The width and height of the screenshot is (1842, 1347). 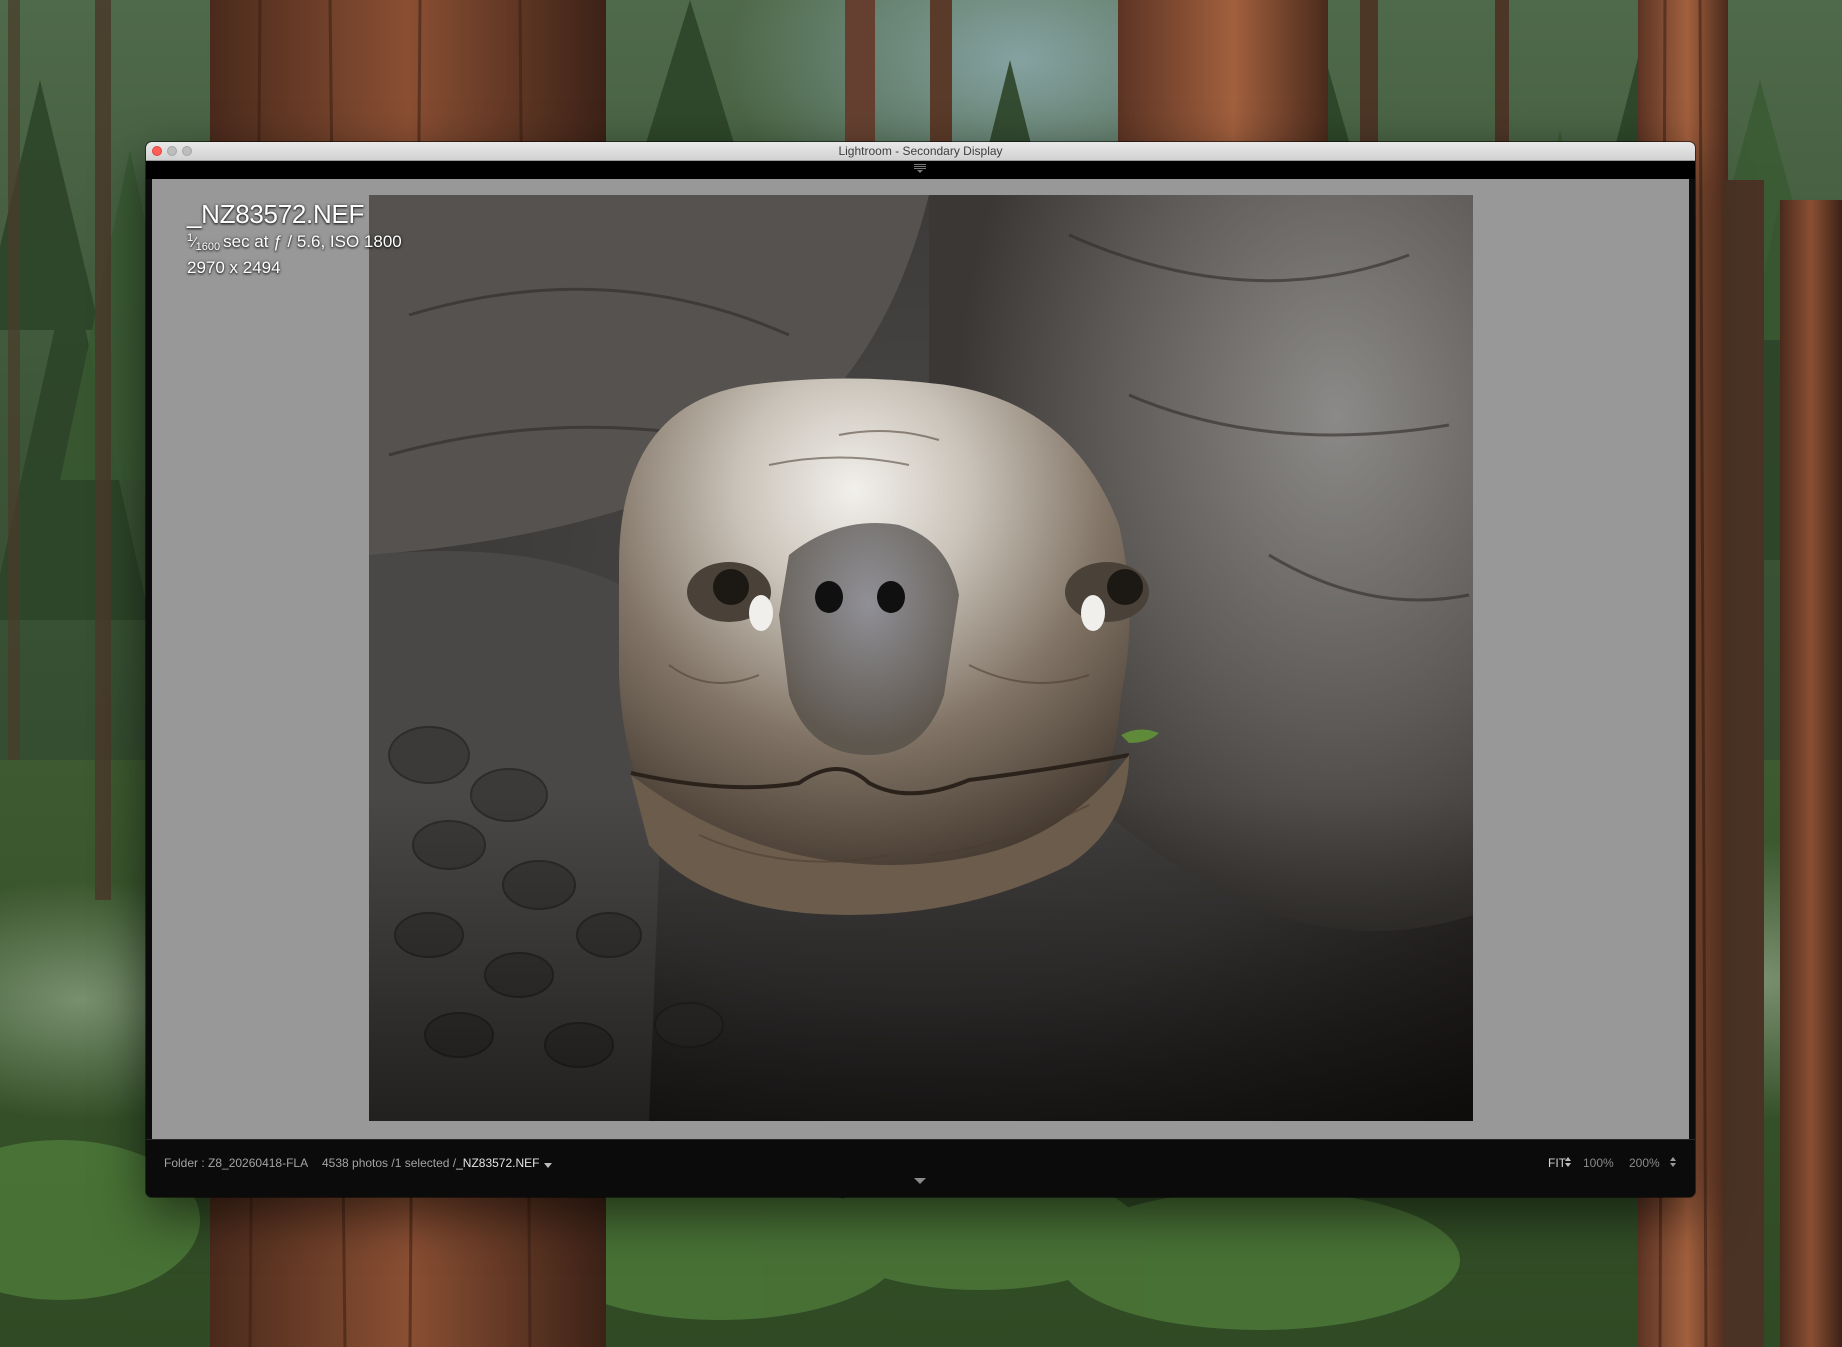 I want to click on photo-count-selector: 4538 photos /1 selected /_NZ83572.NEF, so click(x=437, y=1163).